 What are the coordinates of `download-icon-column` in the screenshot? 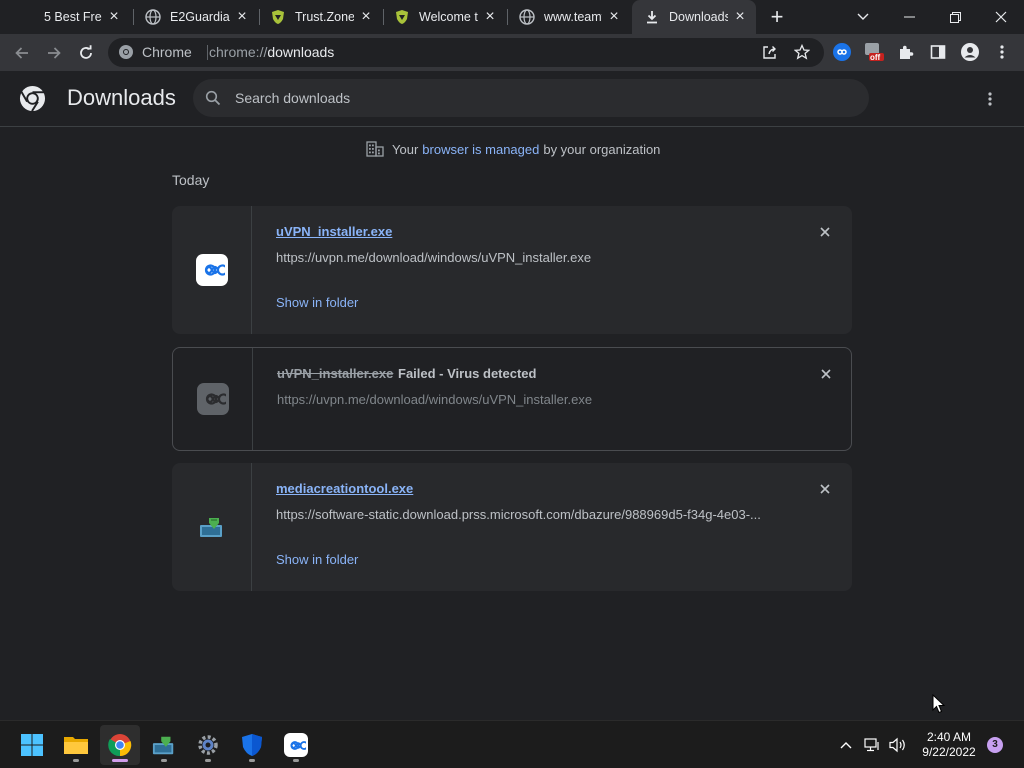 It's located at (212, 270).